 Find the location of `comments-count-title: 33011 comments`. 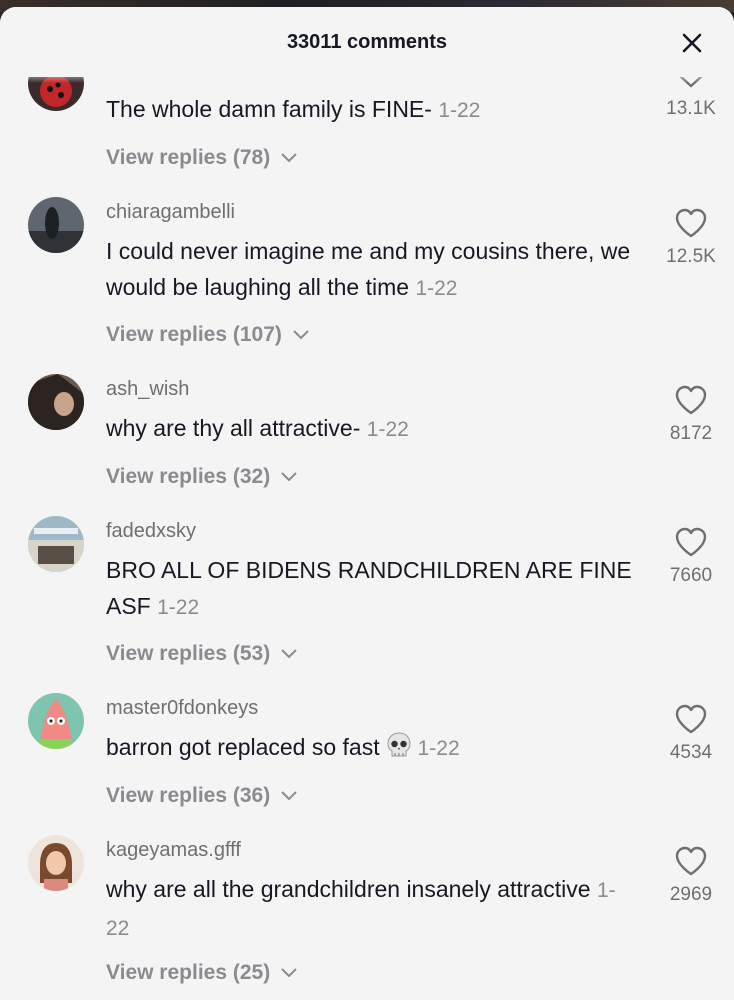

comments-count-title: 33011 comments is located at coordinates (367, 42).